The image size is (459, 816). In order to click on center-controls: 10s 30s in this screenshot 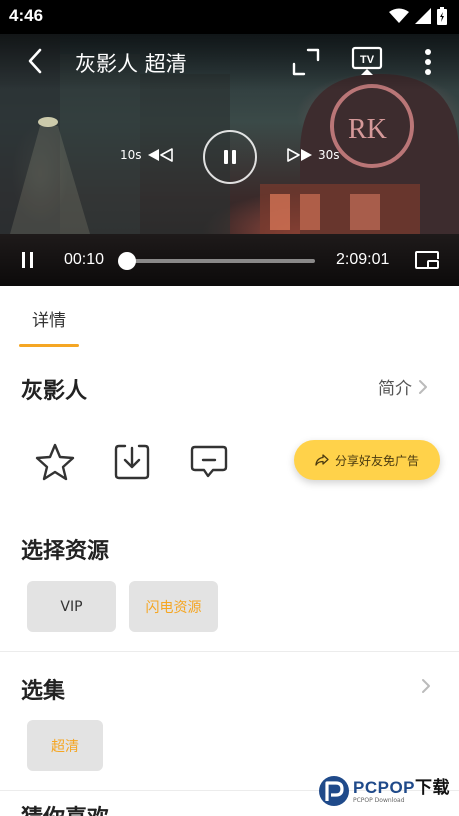, I will do `click(229, 158)`.